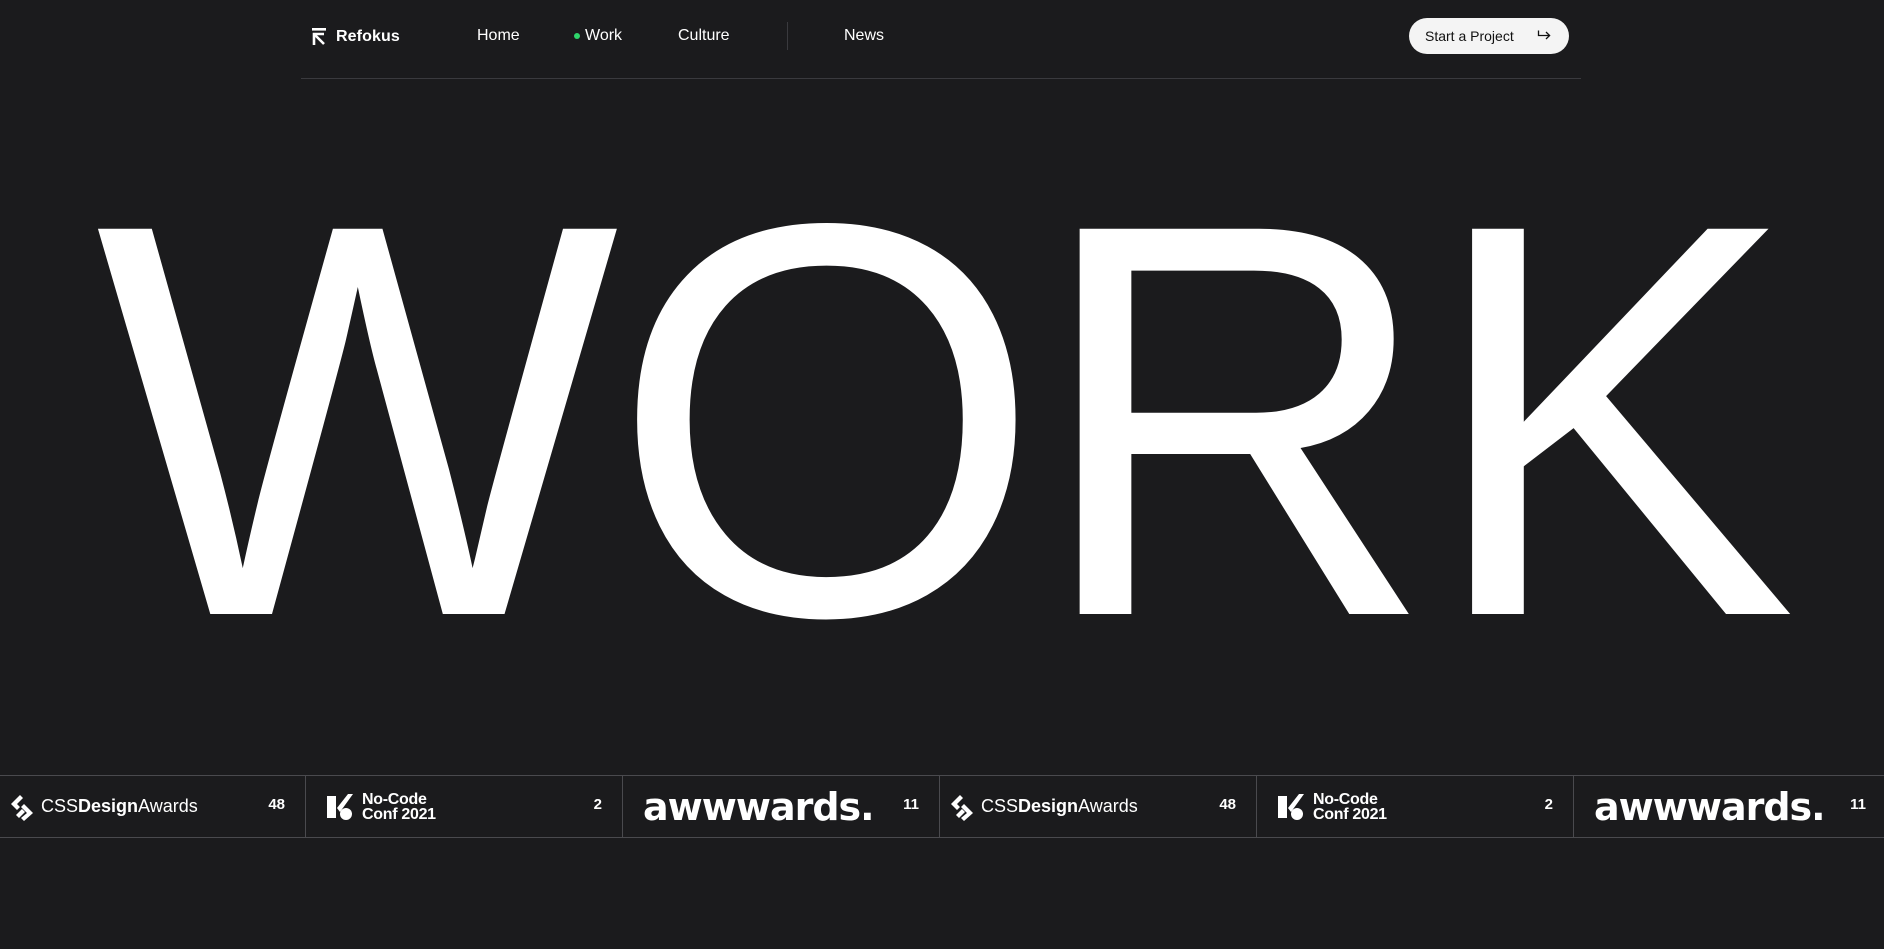 The width and height of the screenshot is (1884, 949). Describe the element at coordinates (704, 36) in the screenshot. I see `nav-link-culture: Culture` at that location.